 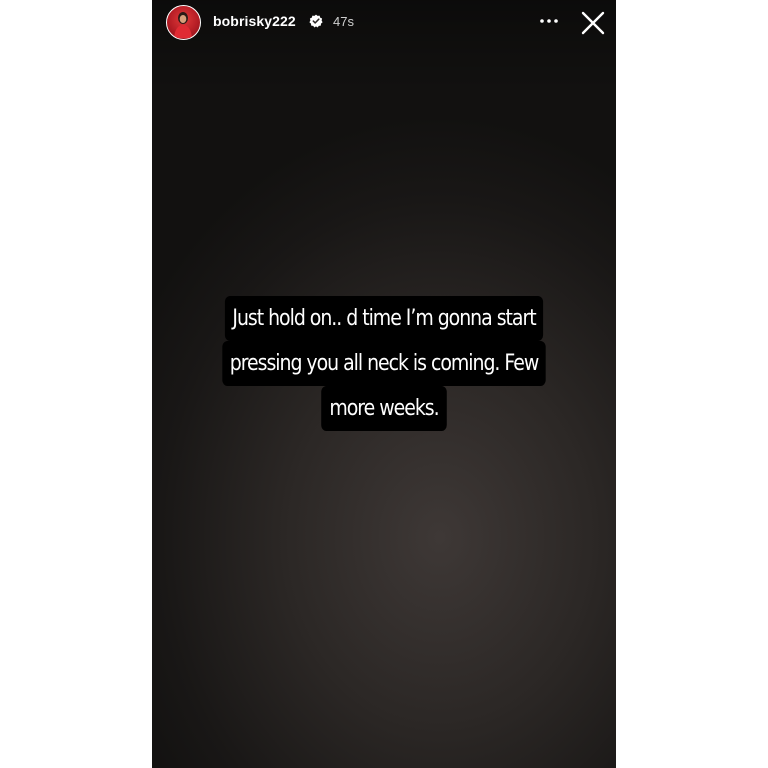 What do you see at coordinates (343, 21) in the screenshot?
I see `story-timestamp: 47s` at bounding box center [343, 21].